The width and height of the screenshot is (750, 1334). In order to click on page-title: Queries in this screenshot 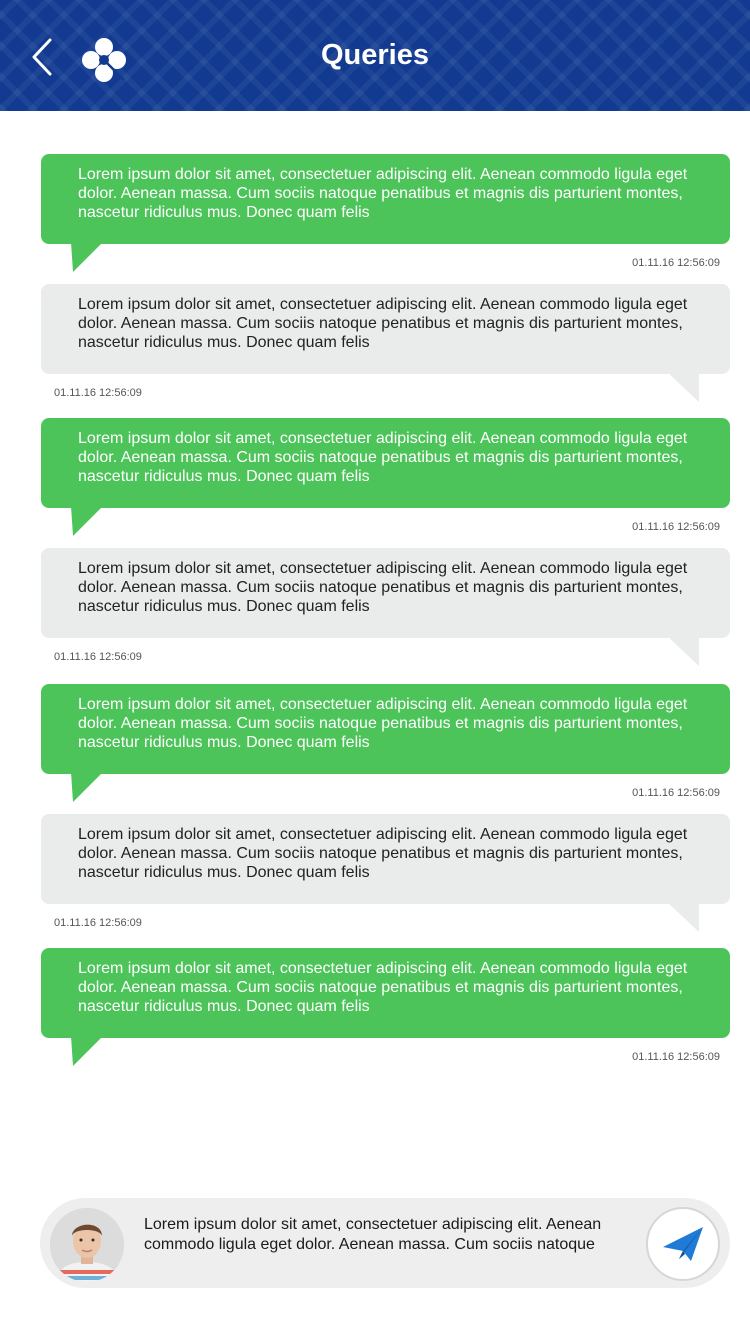, I will do `click(375, 55)`.